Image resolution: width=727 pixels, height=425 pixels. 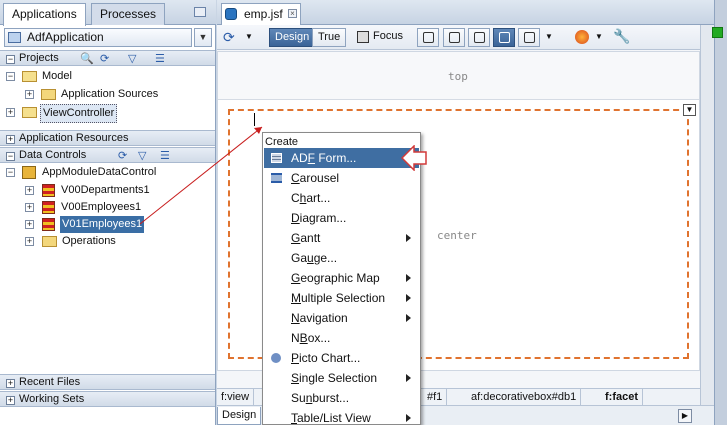 I want to click on tree-item-operations: + Operations, so click(x=107, y=241).